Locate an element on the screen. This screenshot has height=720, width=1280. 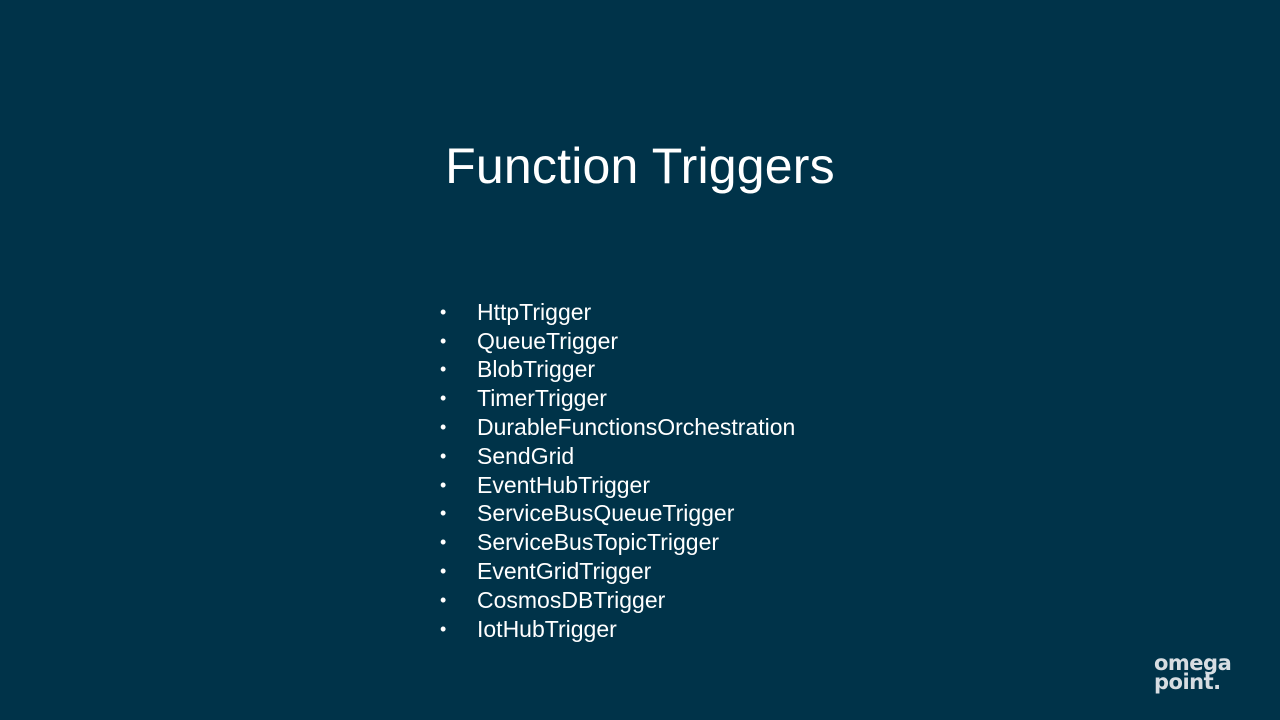
list-item: • TimerTrigger is located at coordinates (616, 398).